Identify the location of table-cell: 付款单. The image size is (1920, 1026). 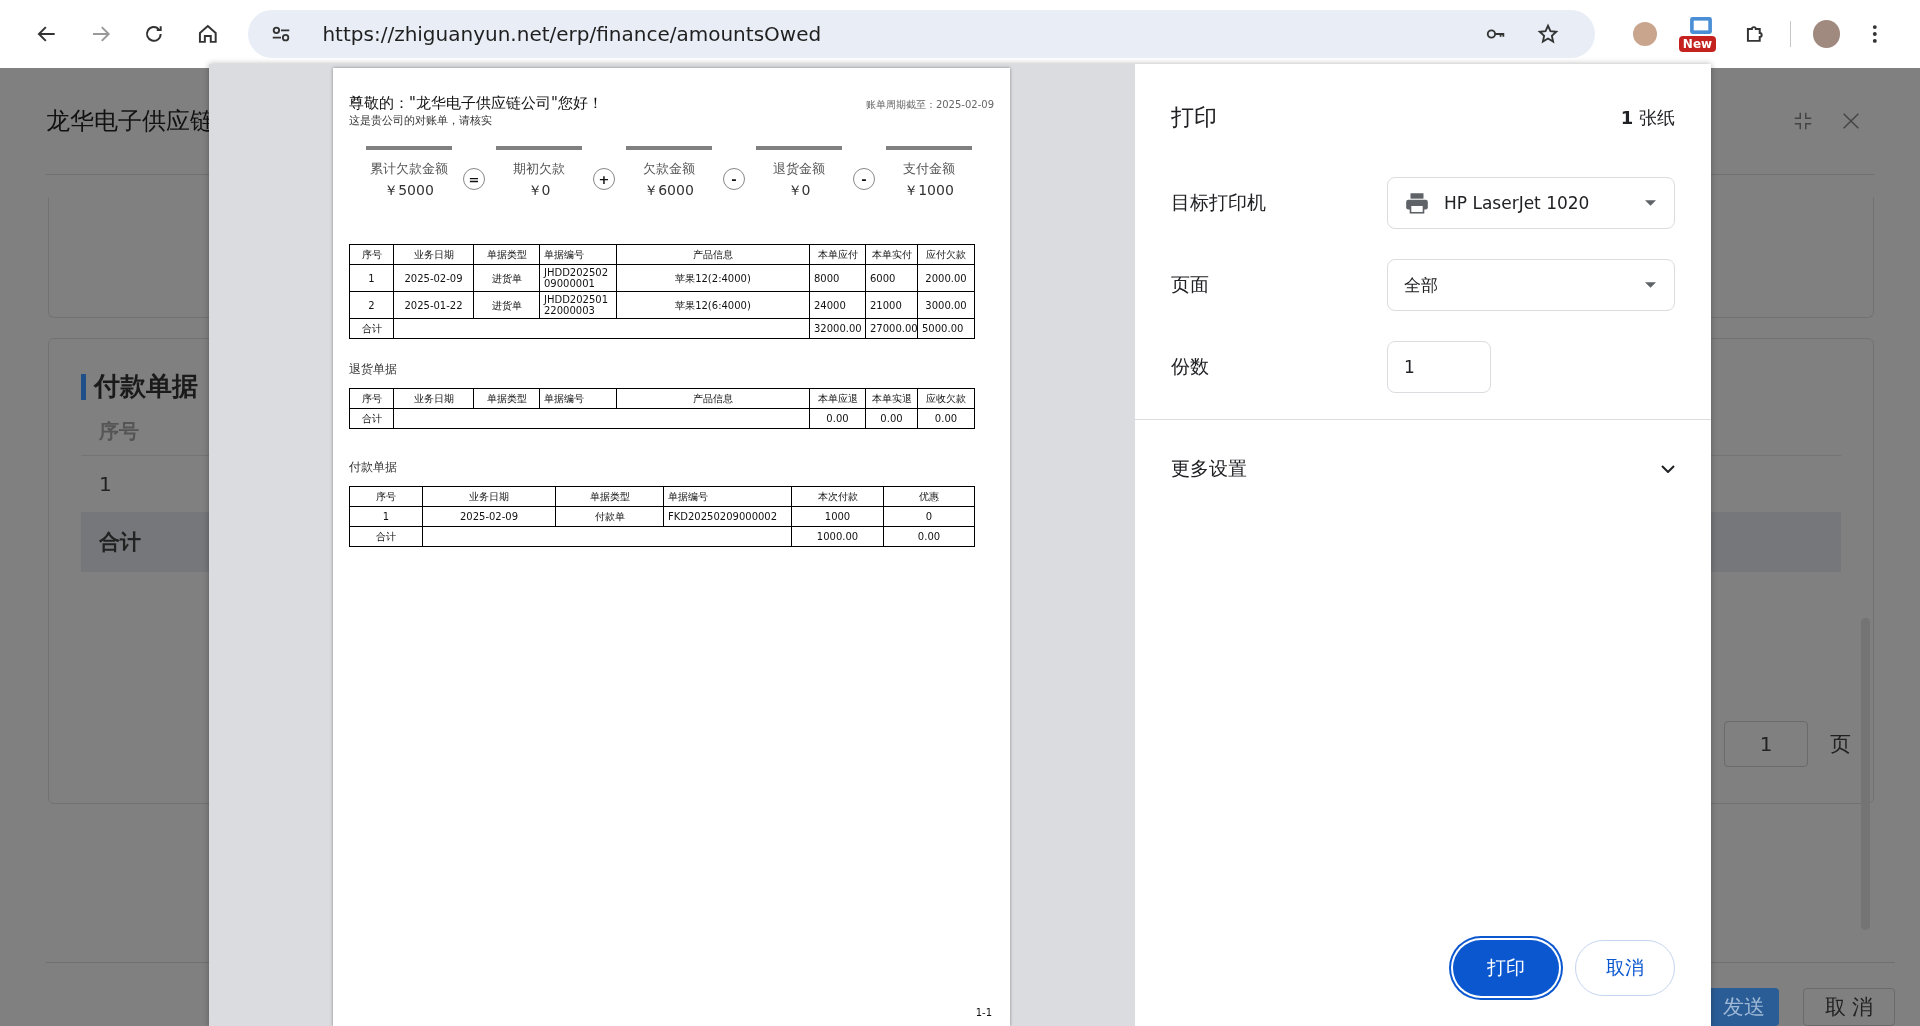
(609, 516).